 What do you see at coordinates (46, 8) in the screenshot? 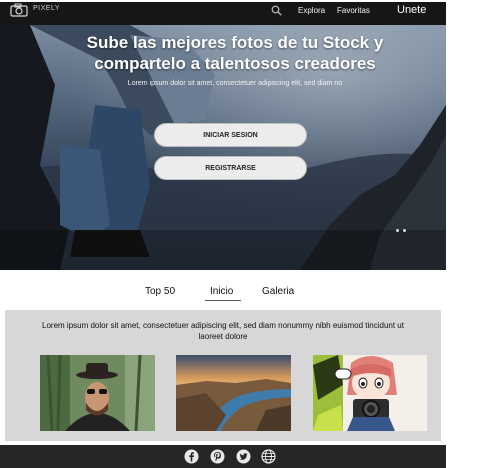
I see `brand-name: PIXELY` at bounding box center [46, 8].